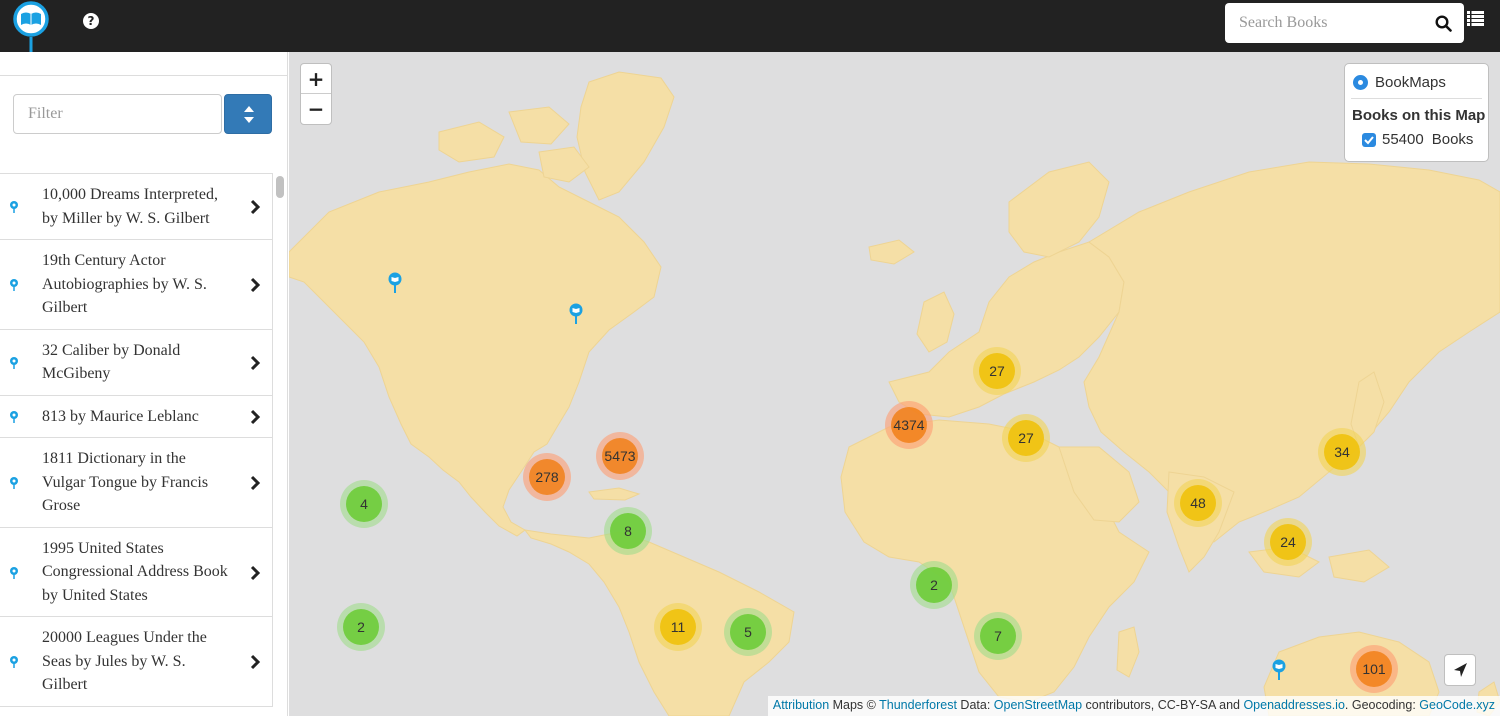  I want to click on cluster-count: 24, so click(1288, 542).